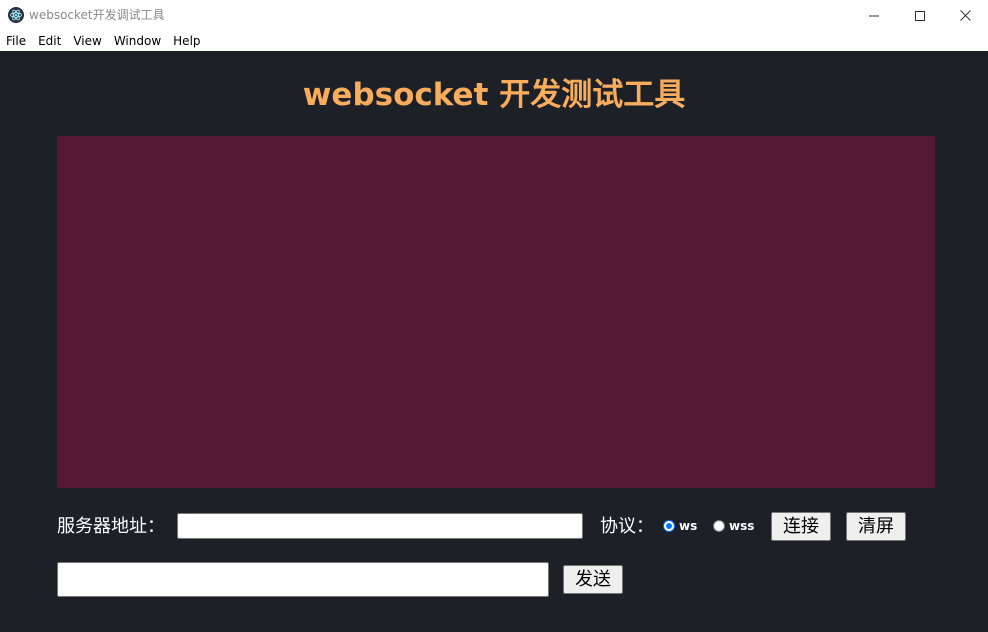 This screenshot has width=988, height=632. What do you see at coordinates (494, 95) in the screenshot?
I see `page-title: websocket 开发测试工具` at bounding box center [494, 95].